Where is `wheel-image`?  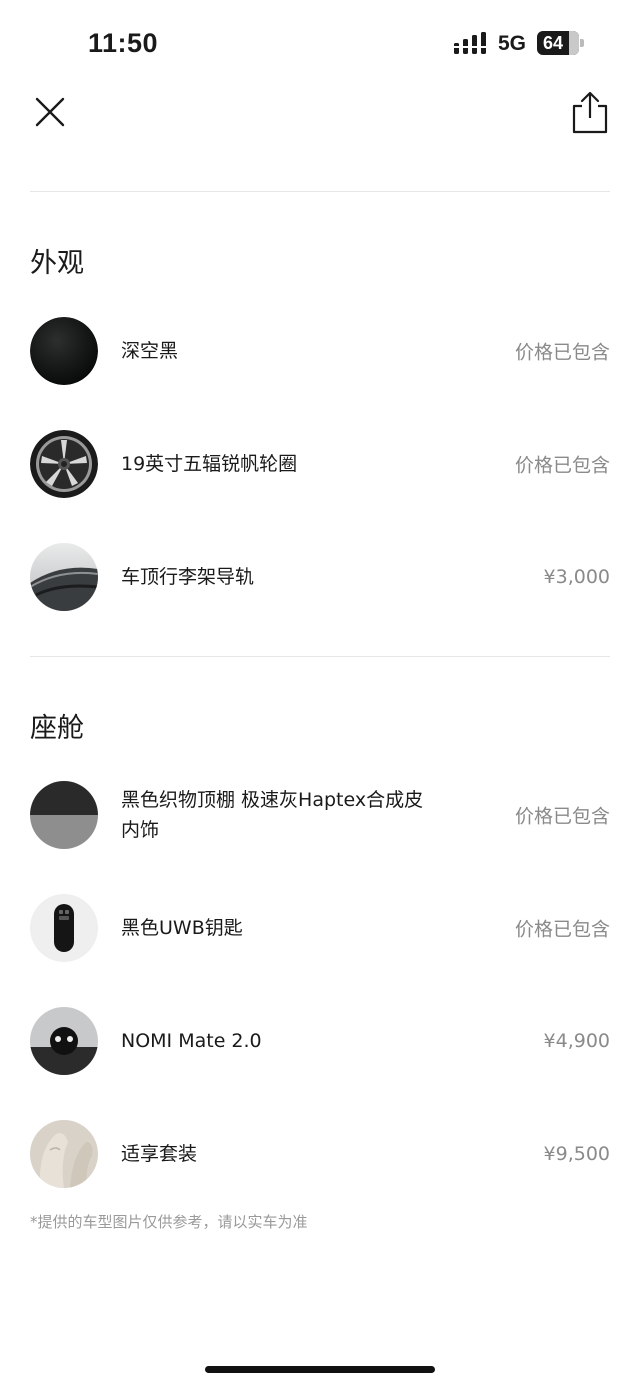
wheel-image is located at coordinates (64, 464).